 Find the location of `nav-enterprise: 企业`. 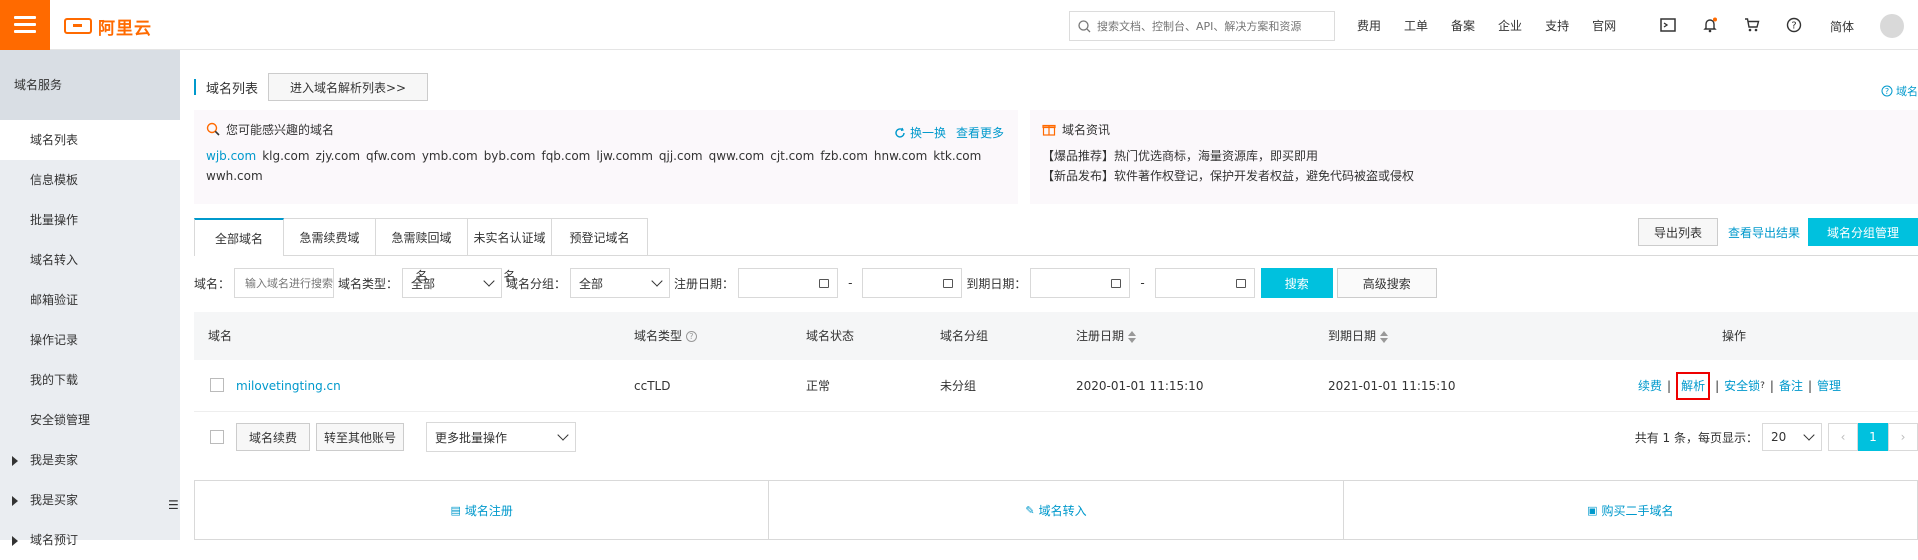

nav-enterprise: 企业 is located at coordinates (1510, 25).